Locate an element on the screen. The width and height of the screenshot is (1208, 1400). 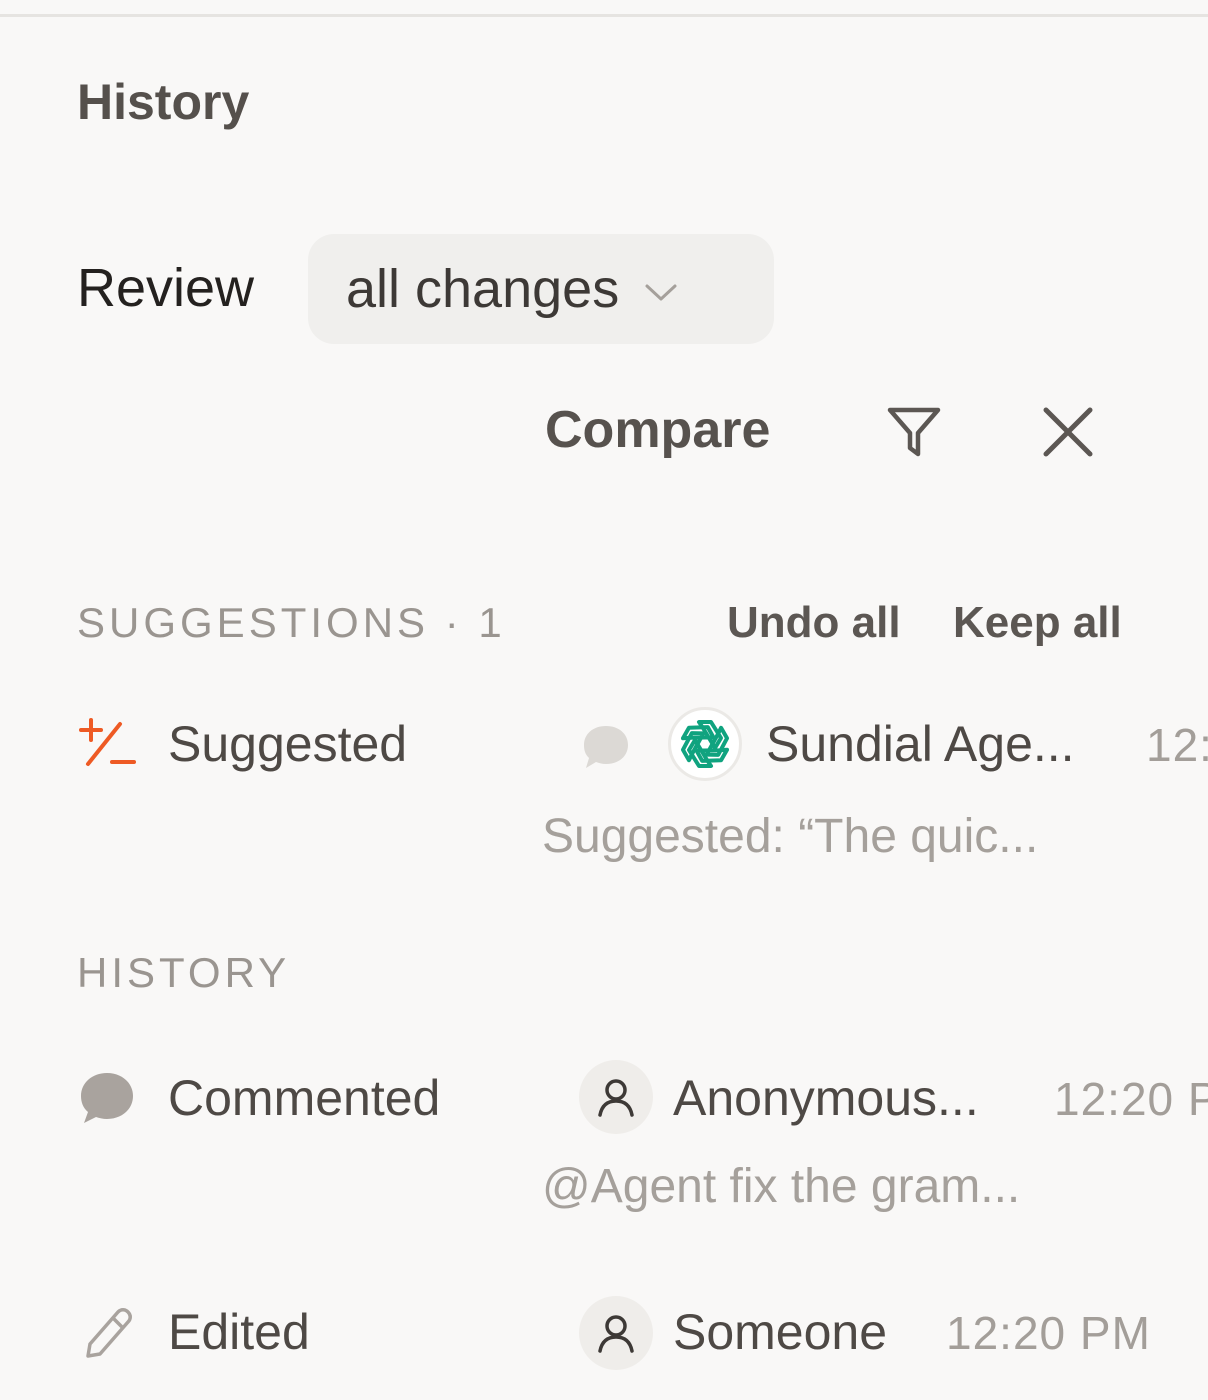
keep-all-button: Keep all is located at coordinates (1037, 623).